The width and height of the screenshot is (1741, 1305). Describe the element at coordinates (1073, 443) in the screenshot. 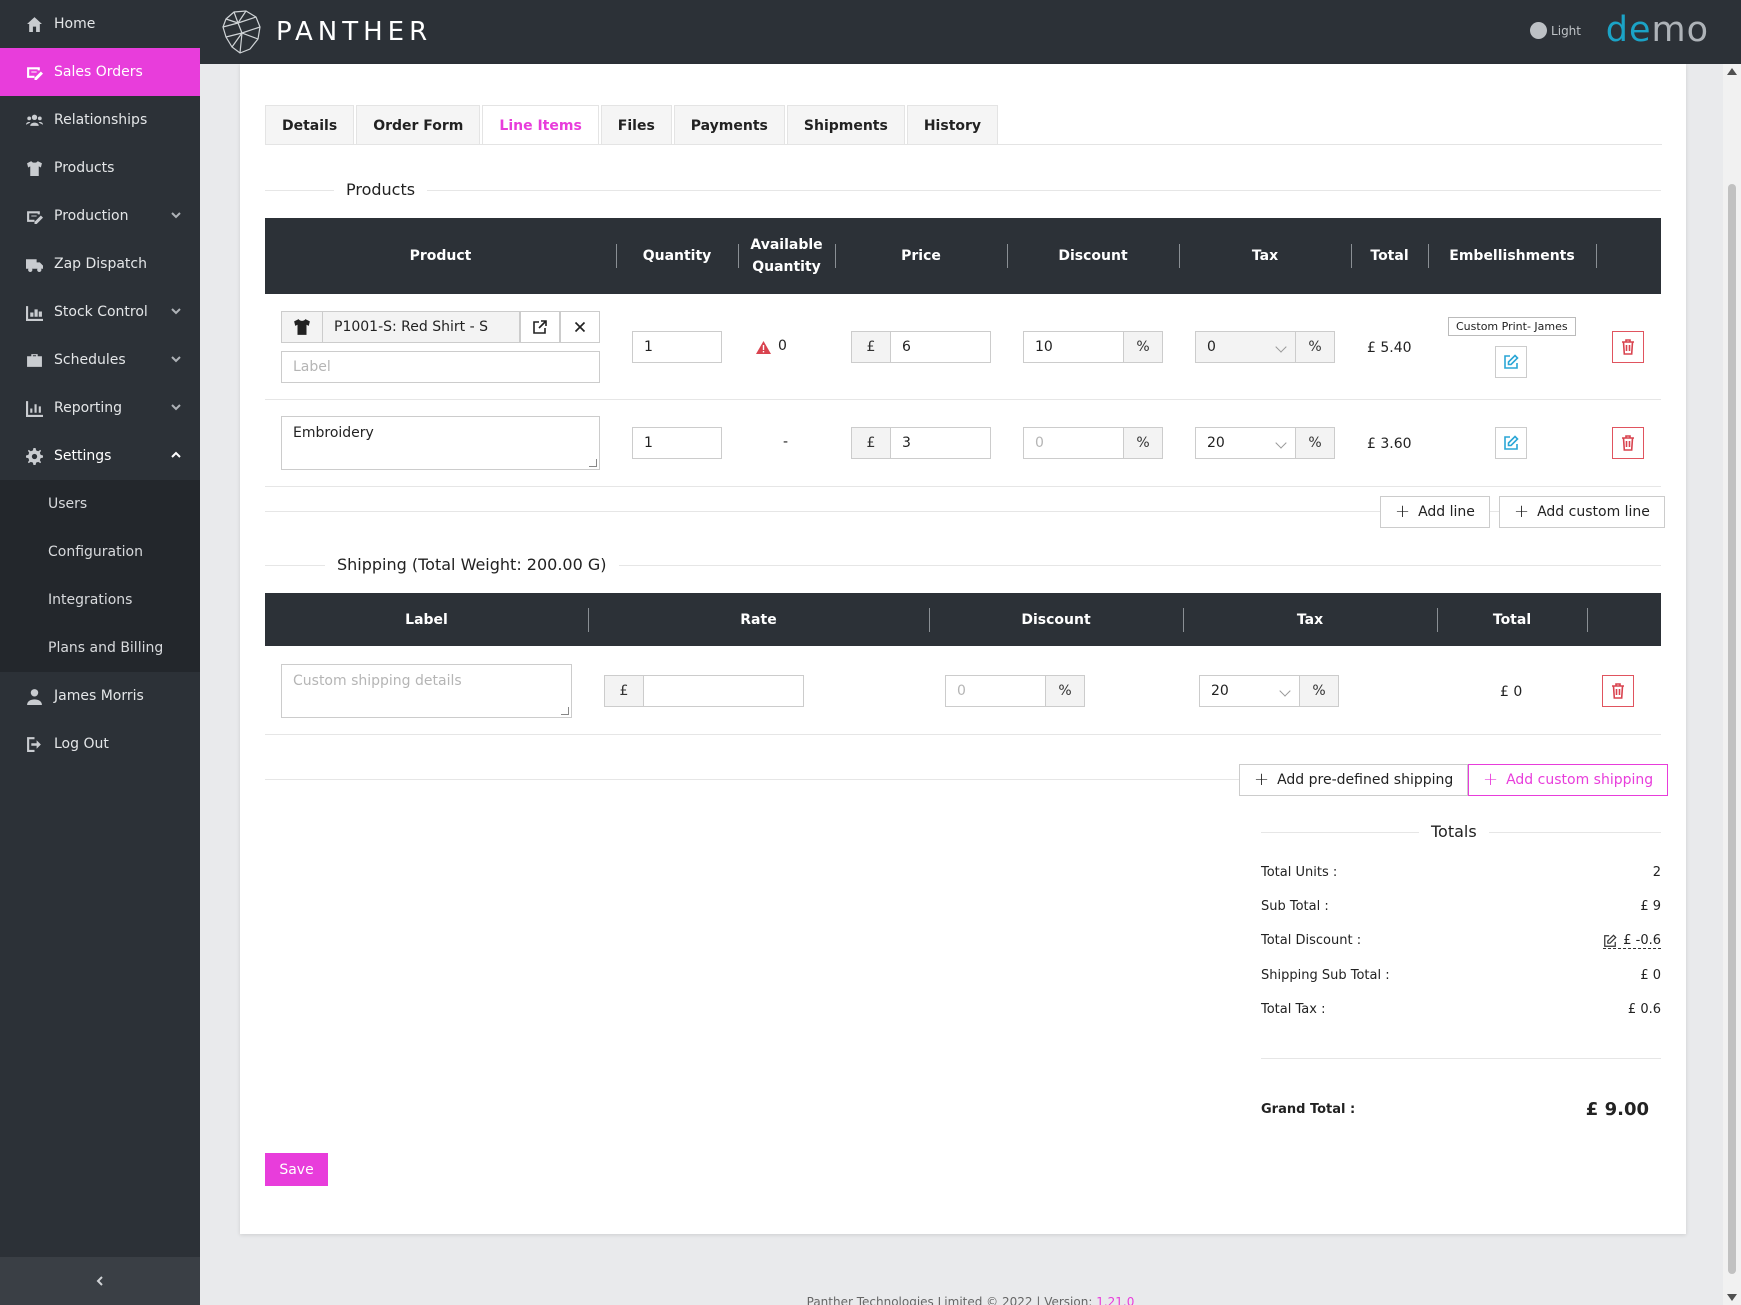

I see `discount-input: 0` at that location.